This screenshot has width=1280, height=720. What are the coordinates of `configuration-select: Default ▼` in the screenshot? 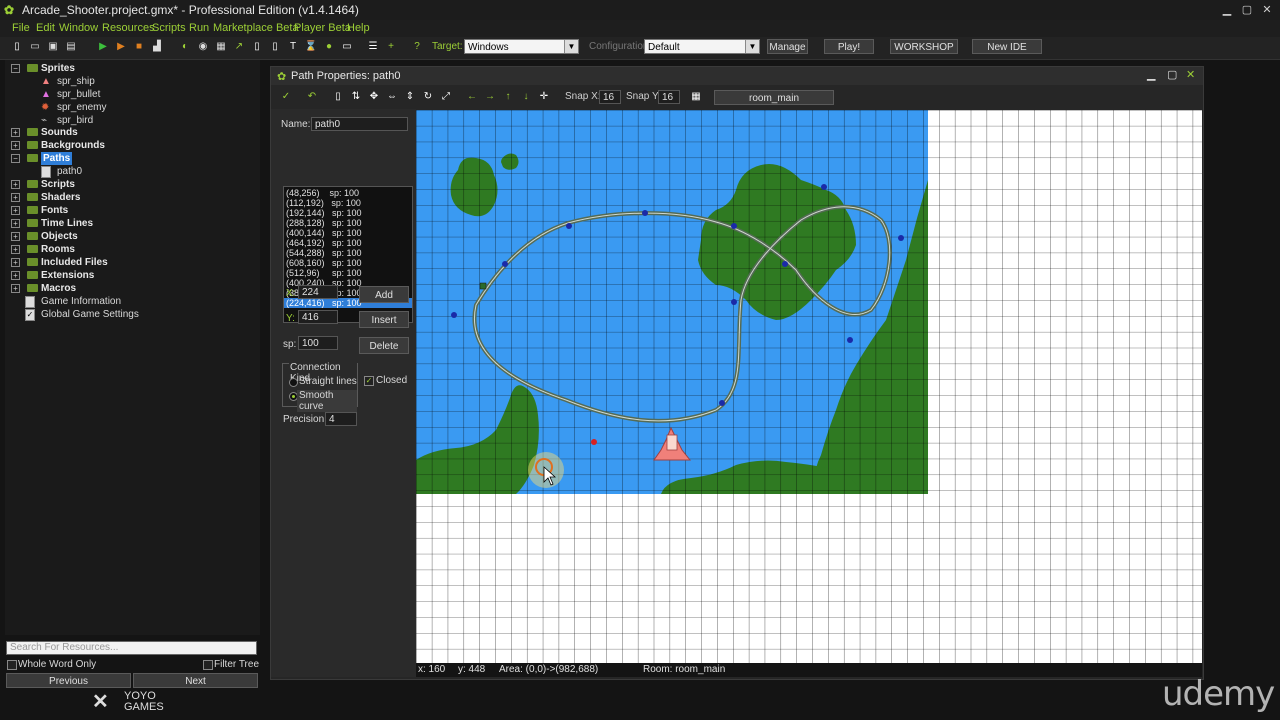 It's located at (702, 46).